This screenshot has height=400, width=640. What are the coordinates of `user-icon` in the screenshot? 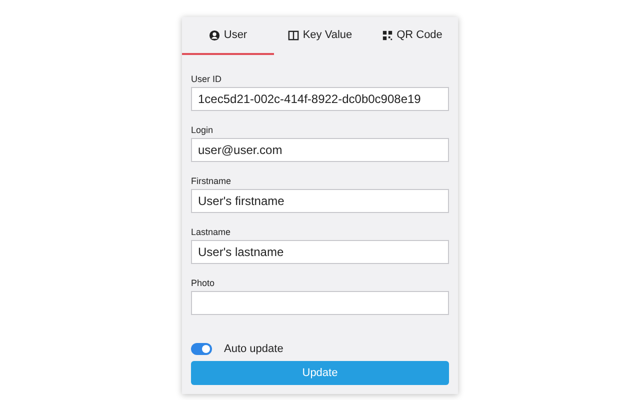 It's located at (214, 35).